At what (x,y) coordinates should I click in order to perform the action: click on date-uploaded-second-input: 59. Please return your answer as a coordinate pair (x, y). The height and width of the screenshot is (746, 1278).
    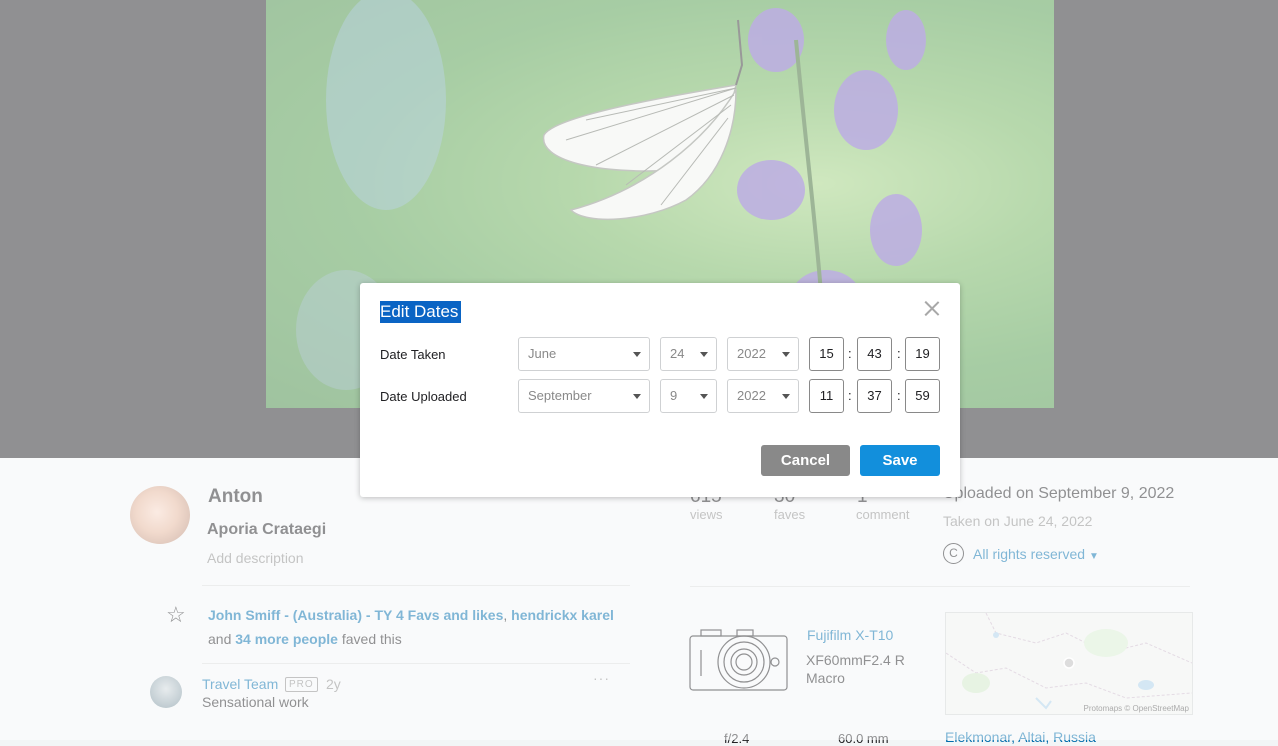
    Looking at the image, I should click on (922, 396).